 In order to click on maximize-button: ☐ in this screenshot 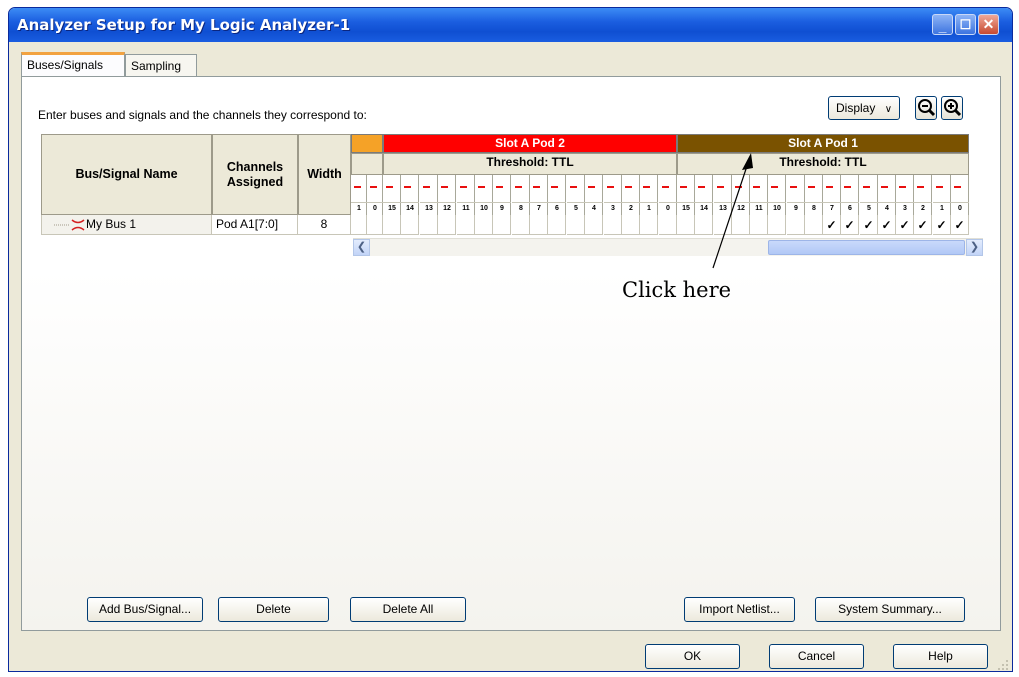, I will do `click(965, 24)`.